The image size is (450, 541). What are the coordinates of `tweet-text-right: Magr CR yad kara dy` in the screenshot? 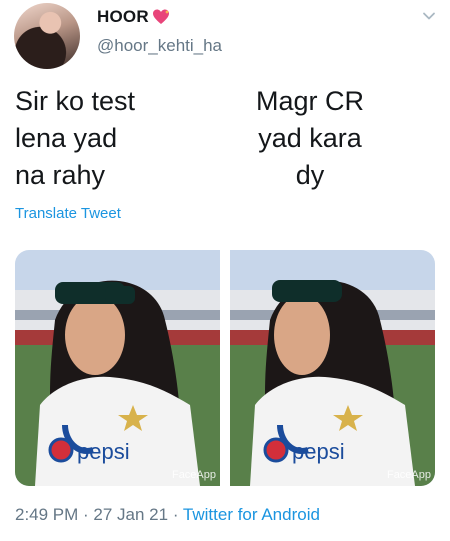 It's located at (309, 138).